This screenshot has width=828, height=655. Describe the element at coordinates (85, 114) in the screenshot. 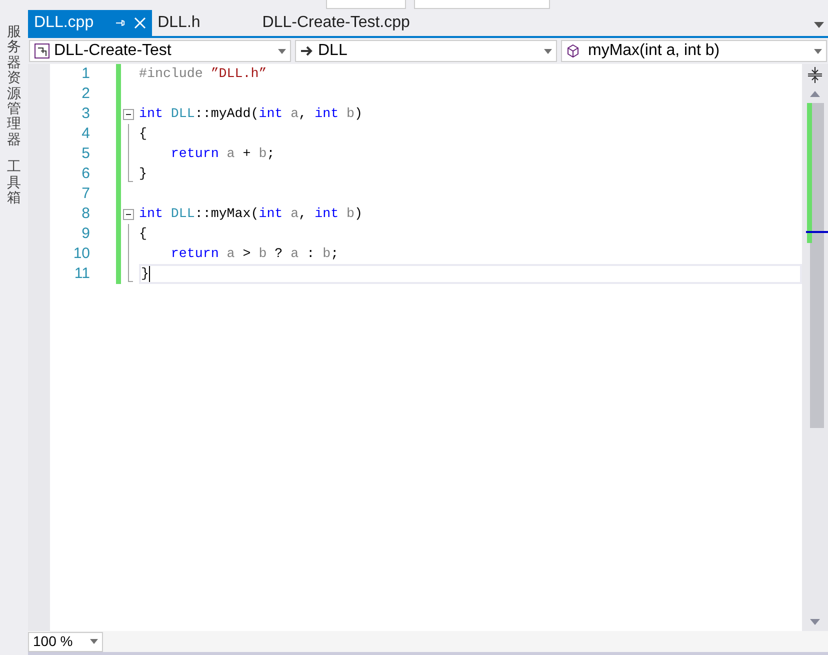

I see `line-number: 3` at that location.